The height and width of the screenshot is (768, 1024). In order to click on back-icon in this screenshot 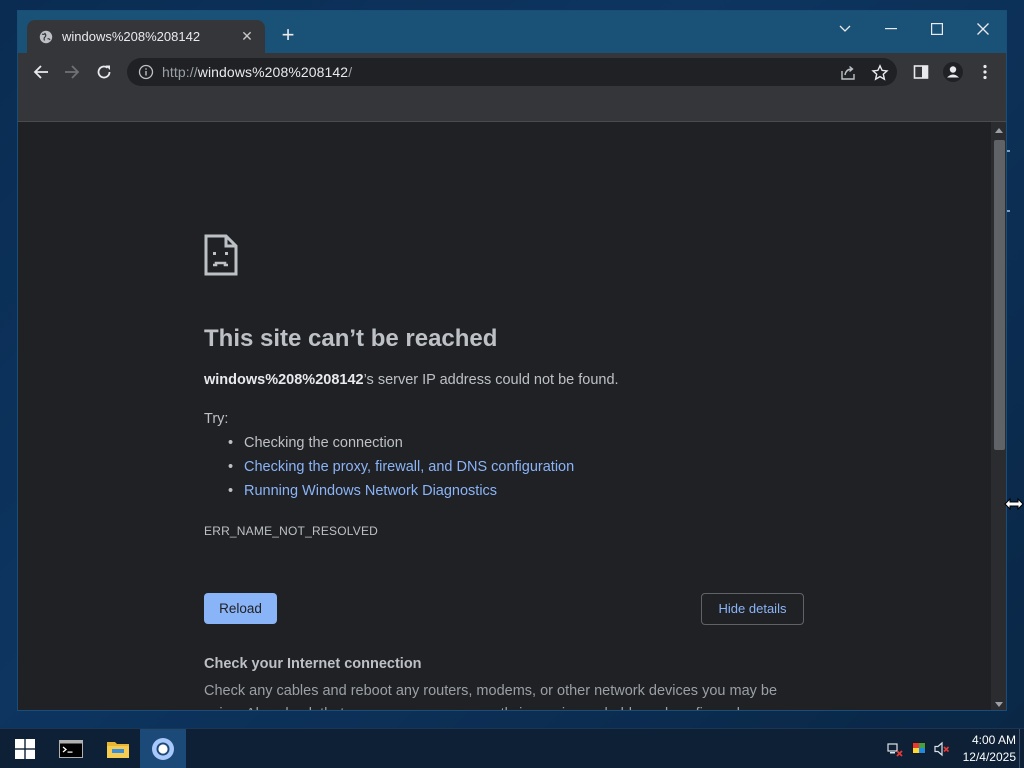, I will do `click(41, 72)`.